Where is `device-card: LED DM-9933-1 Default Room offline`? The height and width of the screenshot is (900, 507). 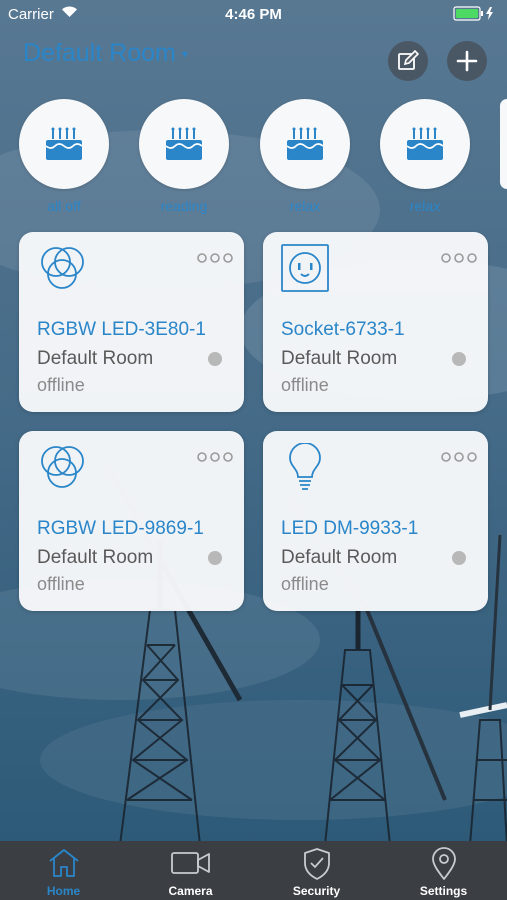
device-card: LED DM-9933-1 Default Room offline is located at coordinates (375, 521).